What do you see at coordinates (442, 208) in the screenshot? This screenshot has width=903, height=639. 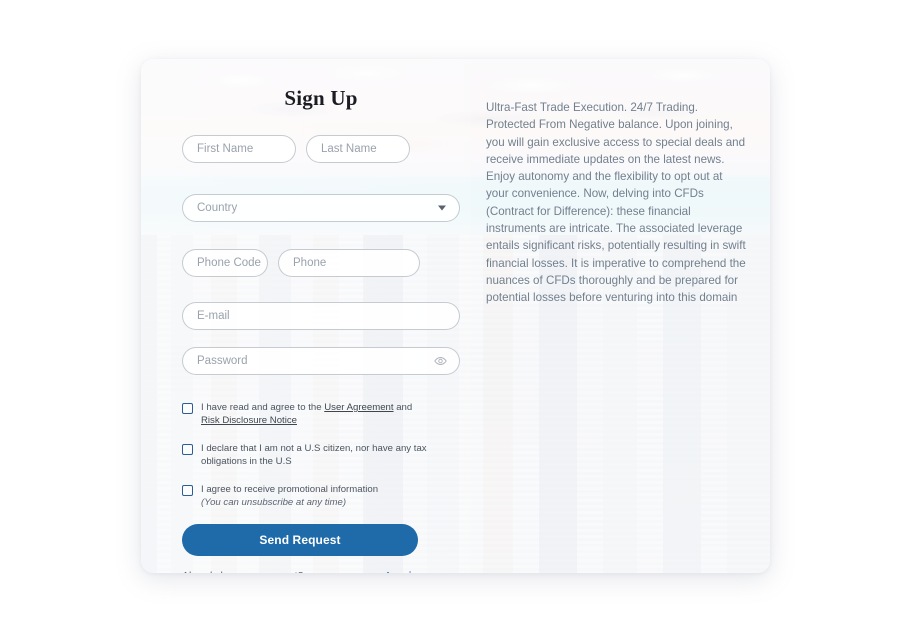 I see `chevron-down-icon` at bounding box center [442, 208].